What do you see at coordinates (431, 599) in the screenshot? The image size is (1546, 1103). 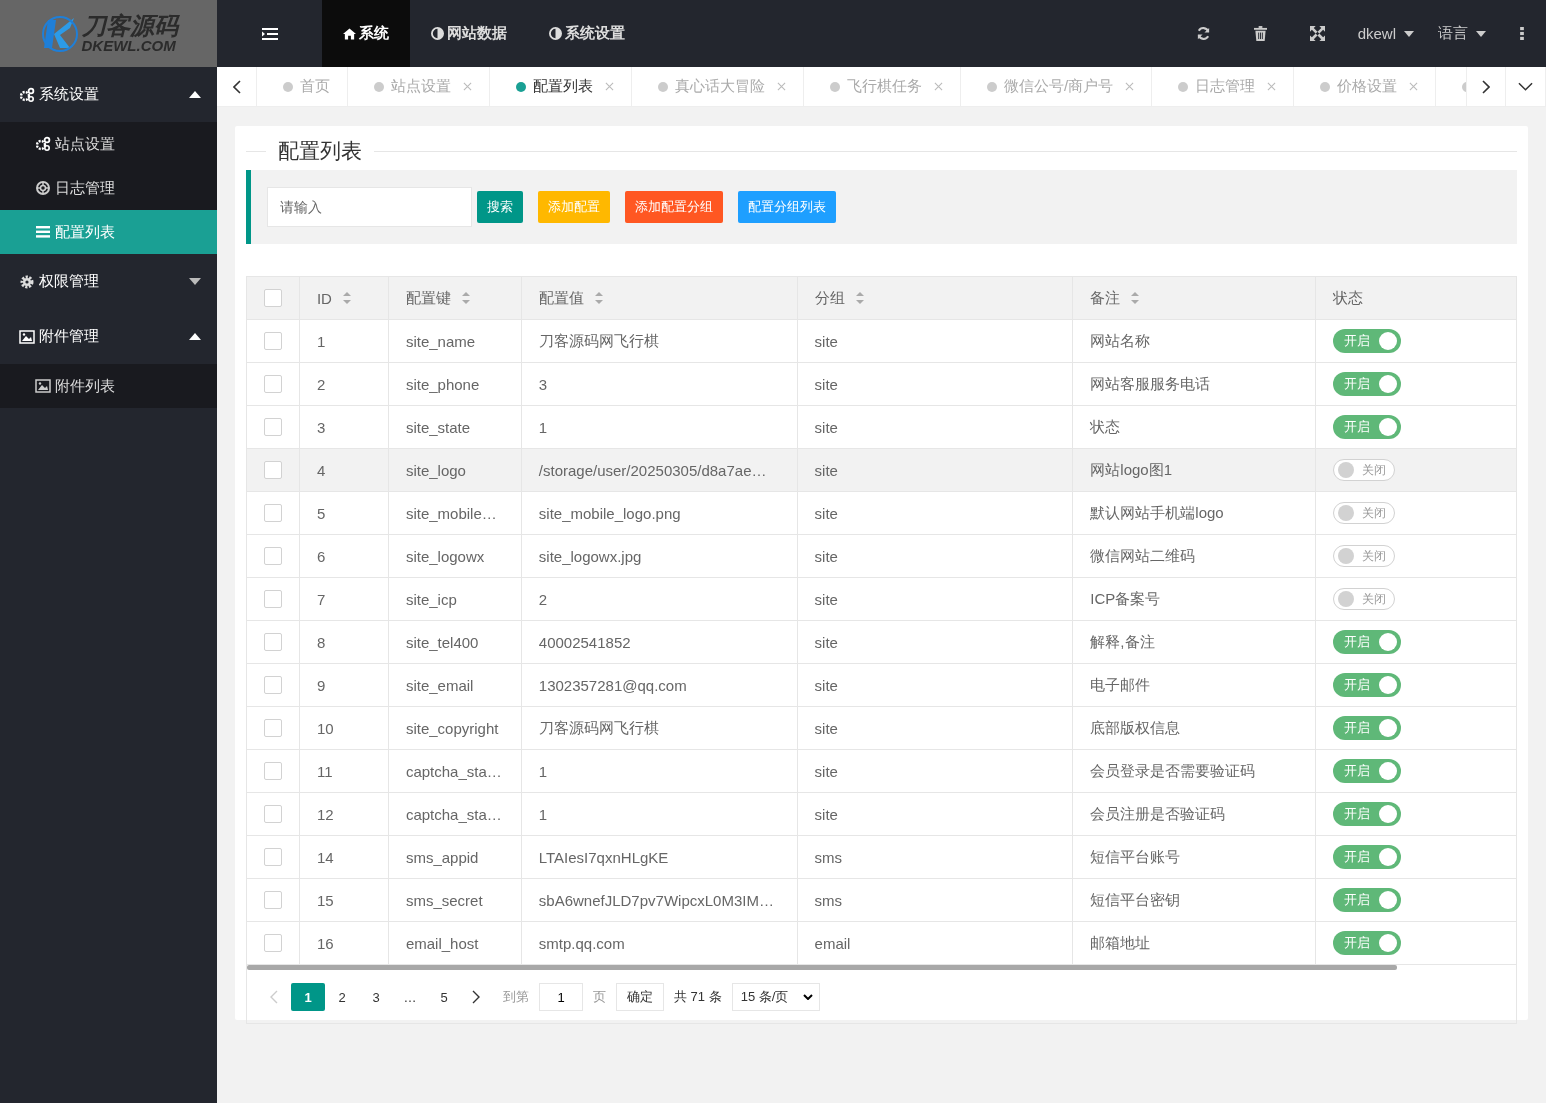 I see `table-cell: site_icp` at bounding box center [431, 599].